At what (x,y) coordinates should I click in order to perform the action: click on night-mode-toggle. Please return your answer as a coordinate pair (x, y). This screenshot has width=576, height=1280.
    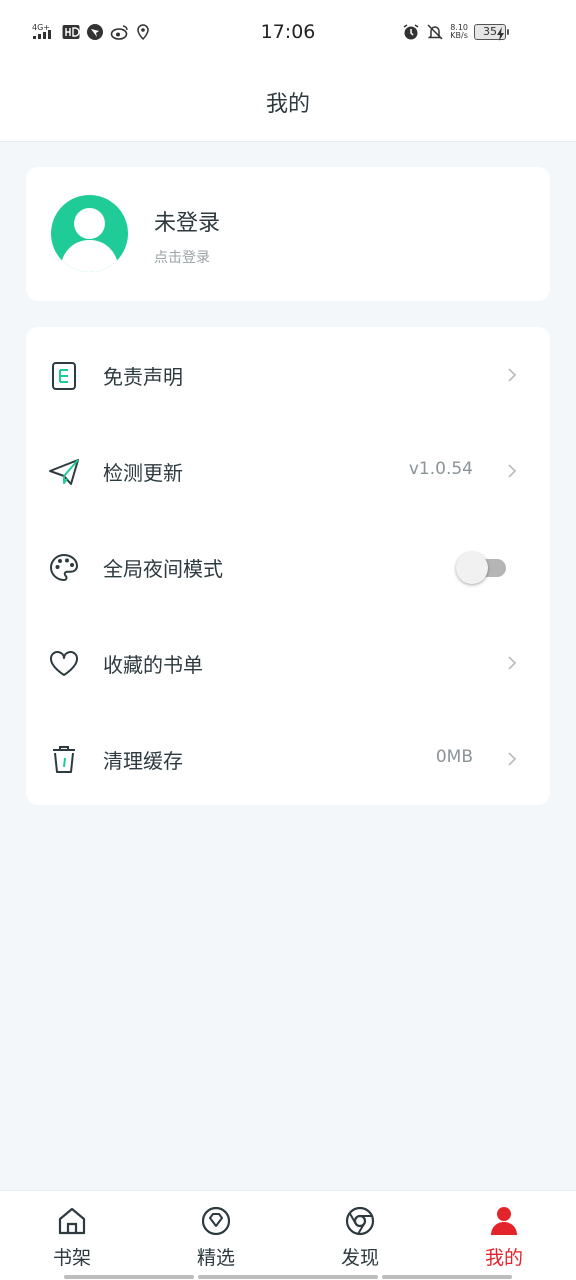
    Looking at the image, I should click on (482, 567).